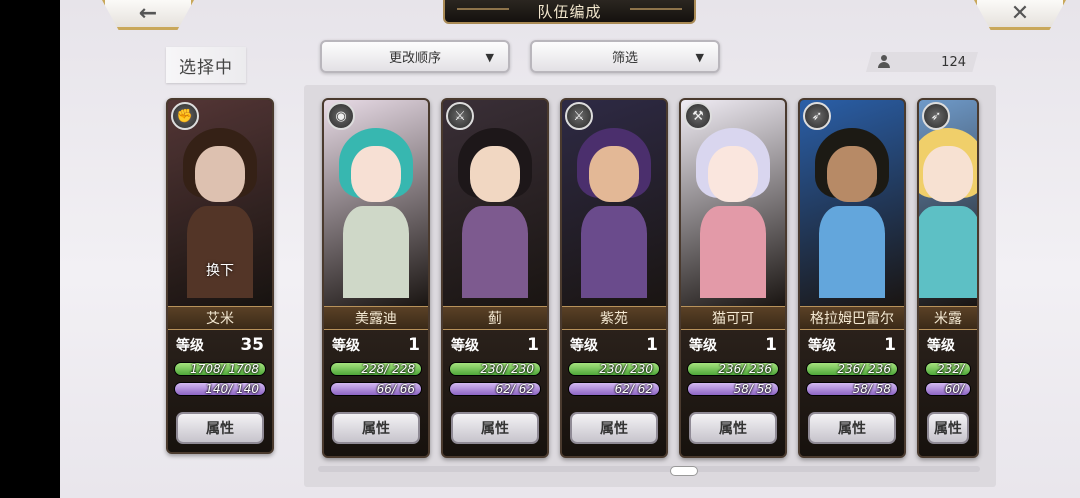 The height and width of the screenshot is (498, 1080). I want to click on character-name: 格拉姆巴雷尔, so click(852, 318).